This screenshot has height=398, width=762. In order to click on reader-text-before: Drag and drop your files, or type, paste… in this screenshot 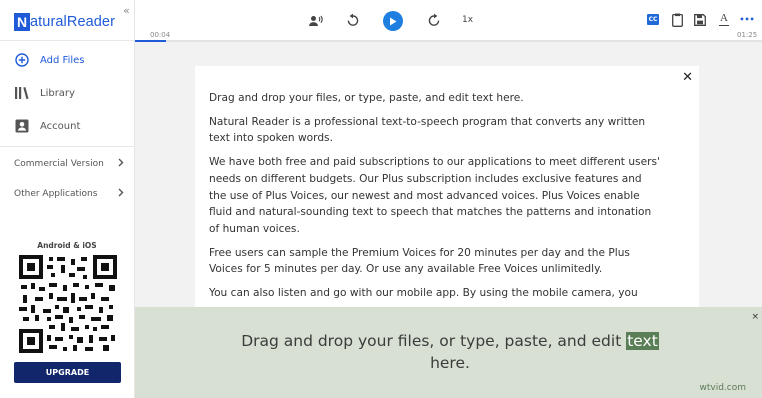, I will do `click(434, 341)`.